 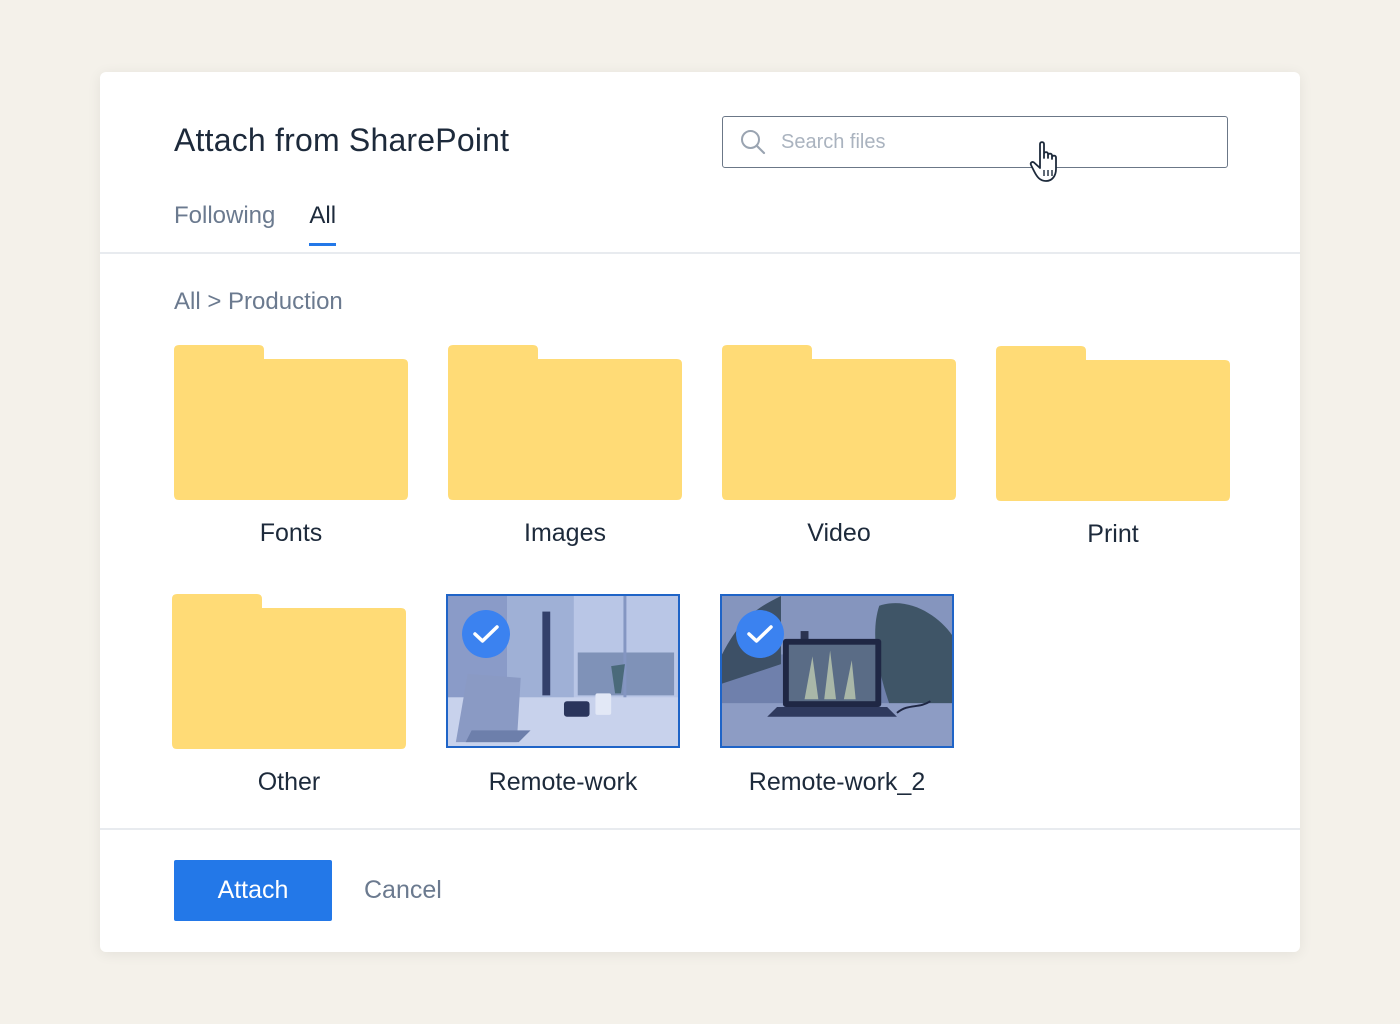 I want to click on folder-video: Video, so click(x=839, y=446).